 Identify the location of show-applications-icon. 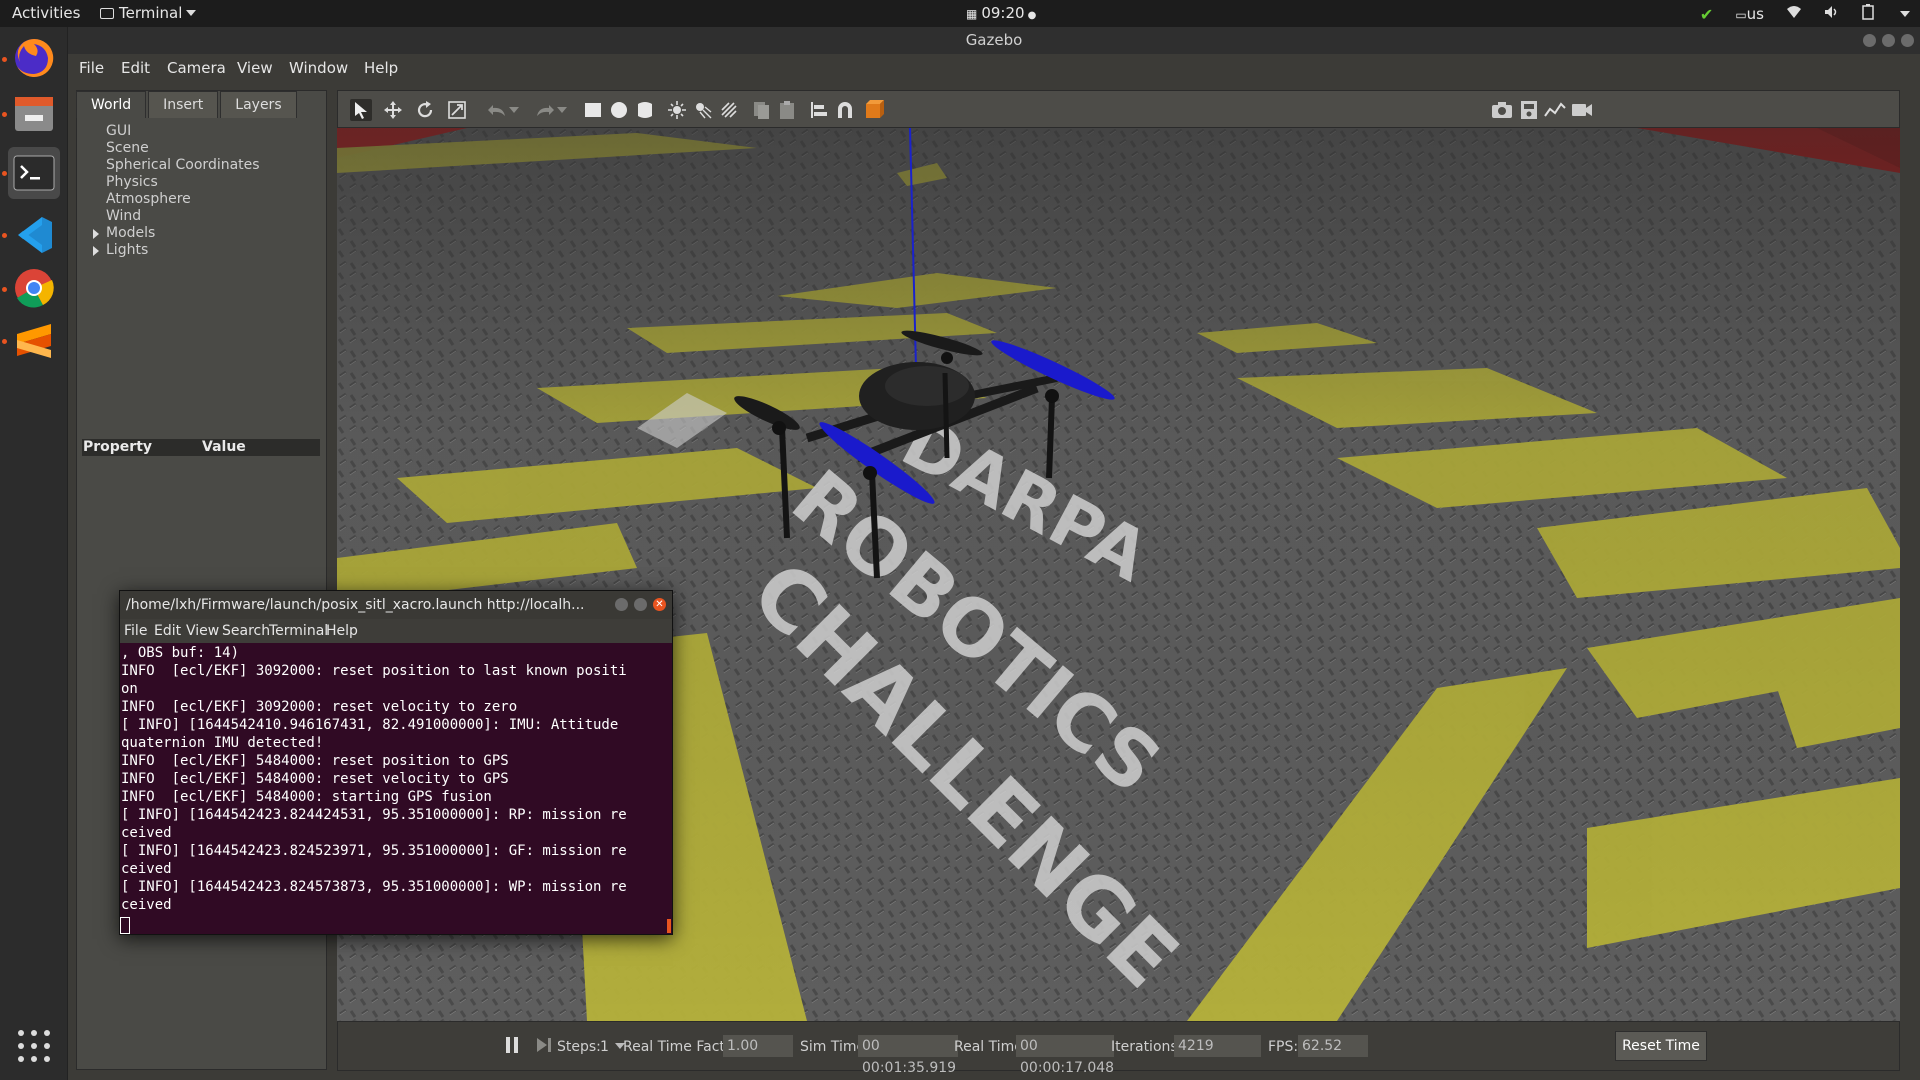
(34, 1046).